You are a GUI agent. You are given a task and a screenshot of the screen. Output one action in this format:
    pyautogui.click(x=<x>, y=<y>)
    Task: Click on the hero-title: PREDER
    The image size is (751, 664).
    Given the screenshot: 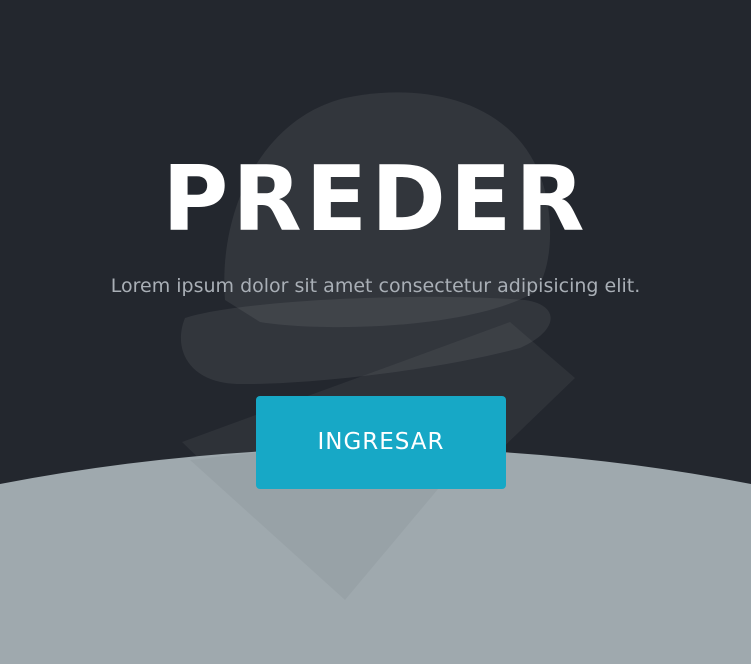 What is the action you would take?
    pyautogui.click(x=375, y=199)
    